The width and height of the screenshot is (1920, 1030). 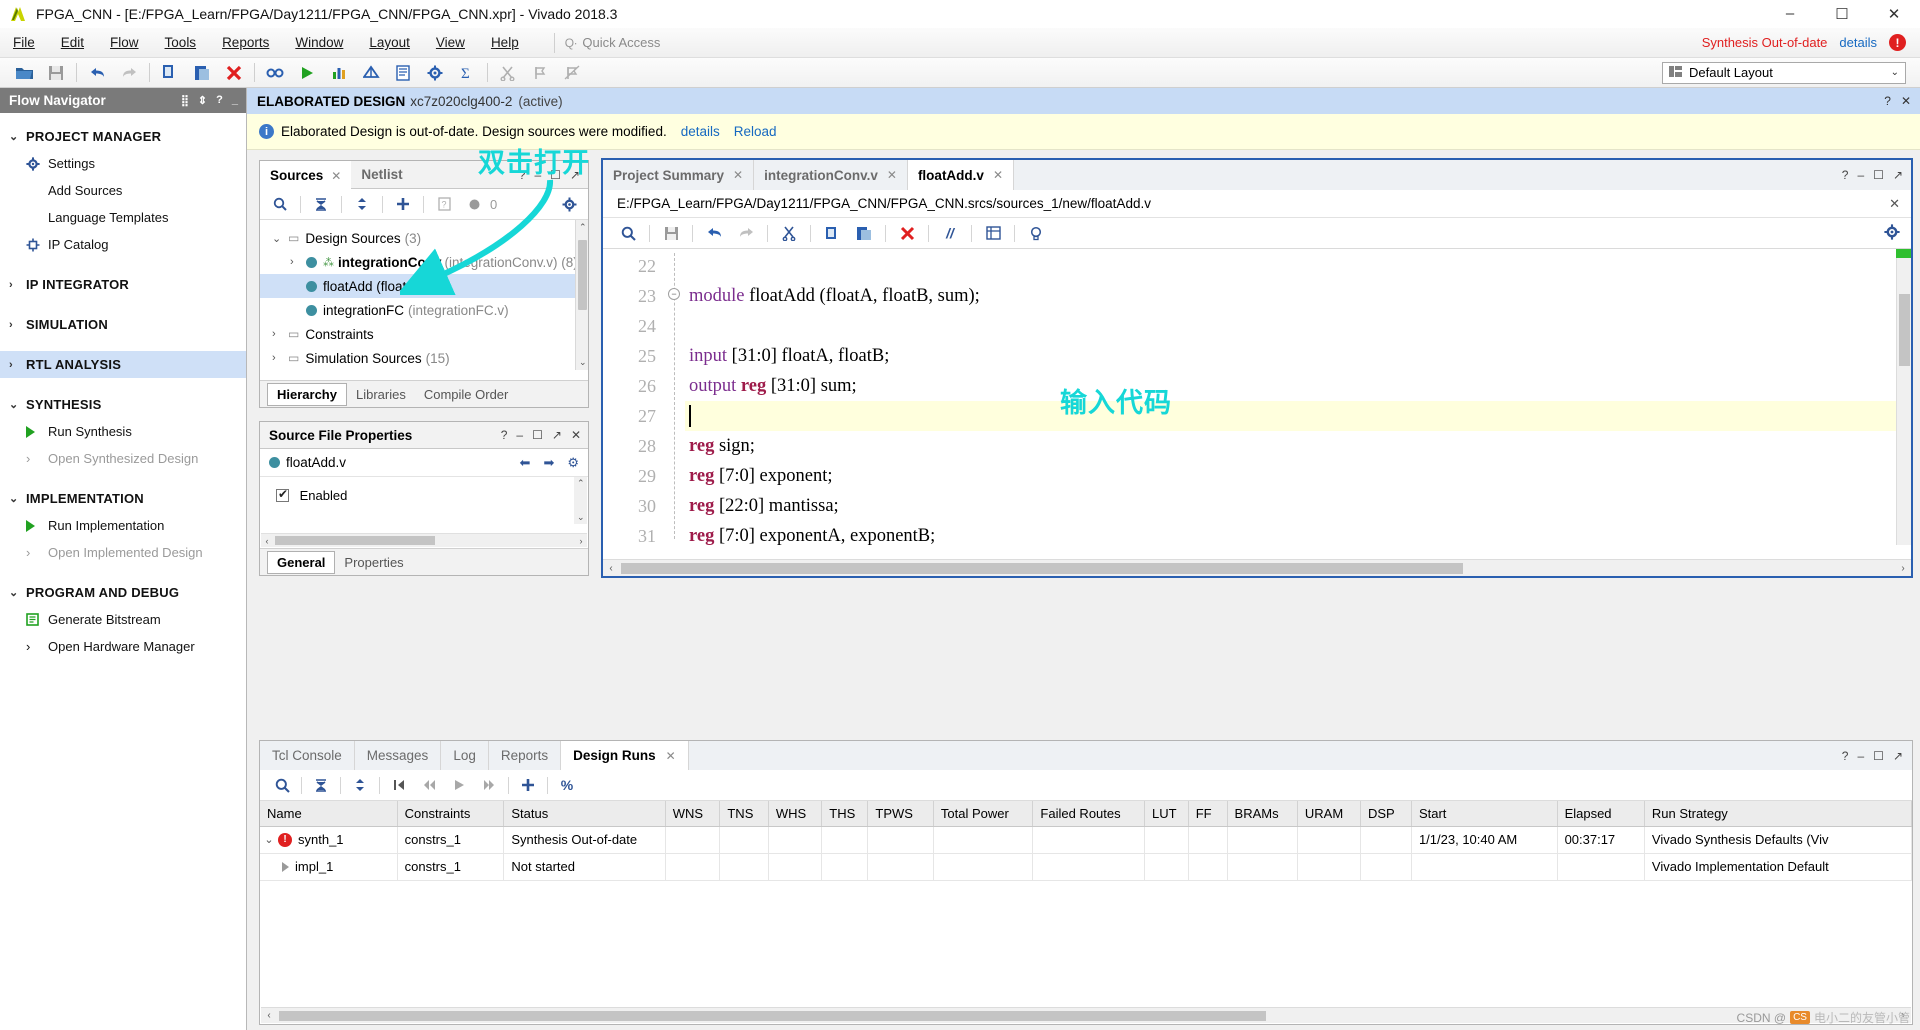 I want to click on flownav-item-run-implementation: Run Implementation, so click(x=123, y=525).